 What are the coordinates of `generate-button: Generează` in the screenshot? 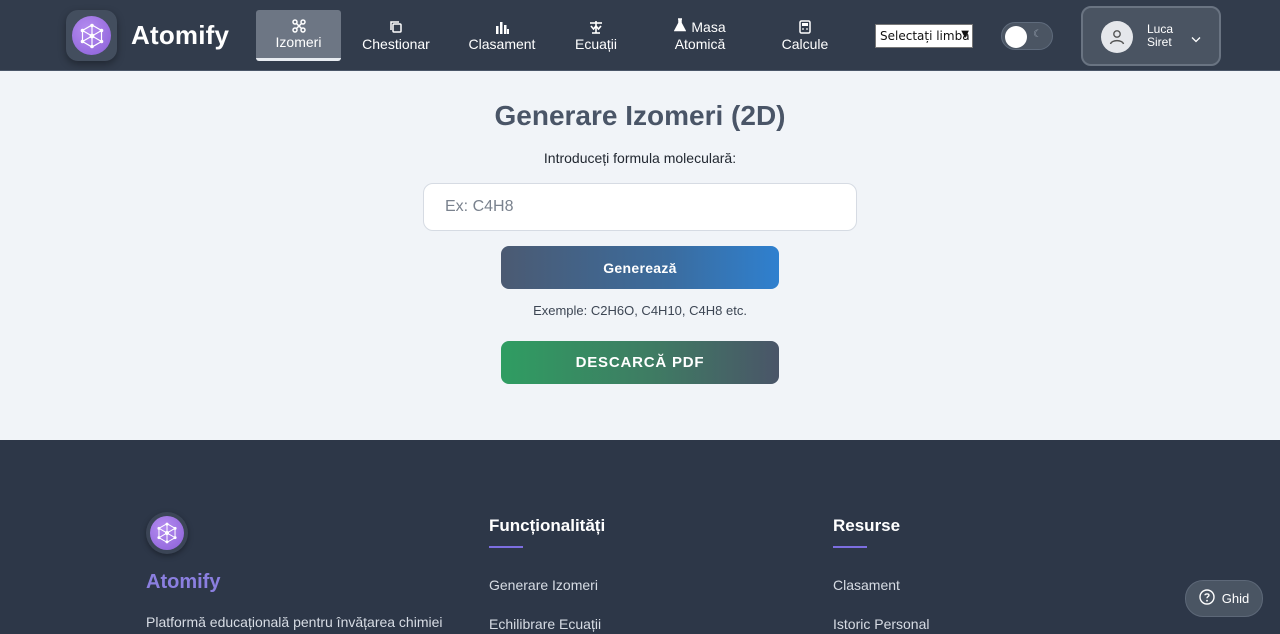 It's located at (640, 267).